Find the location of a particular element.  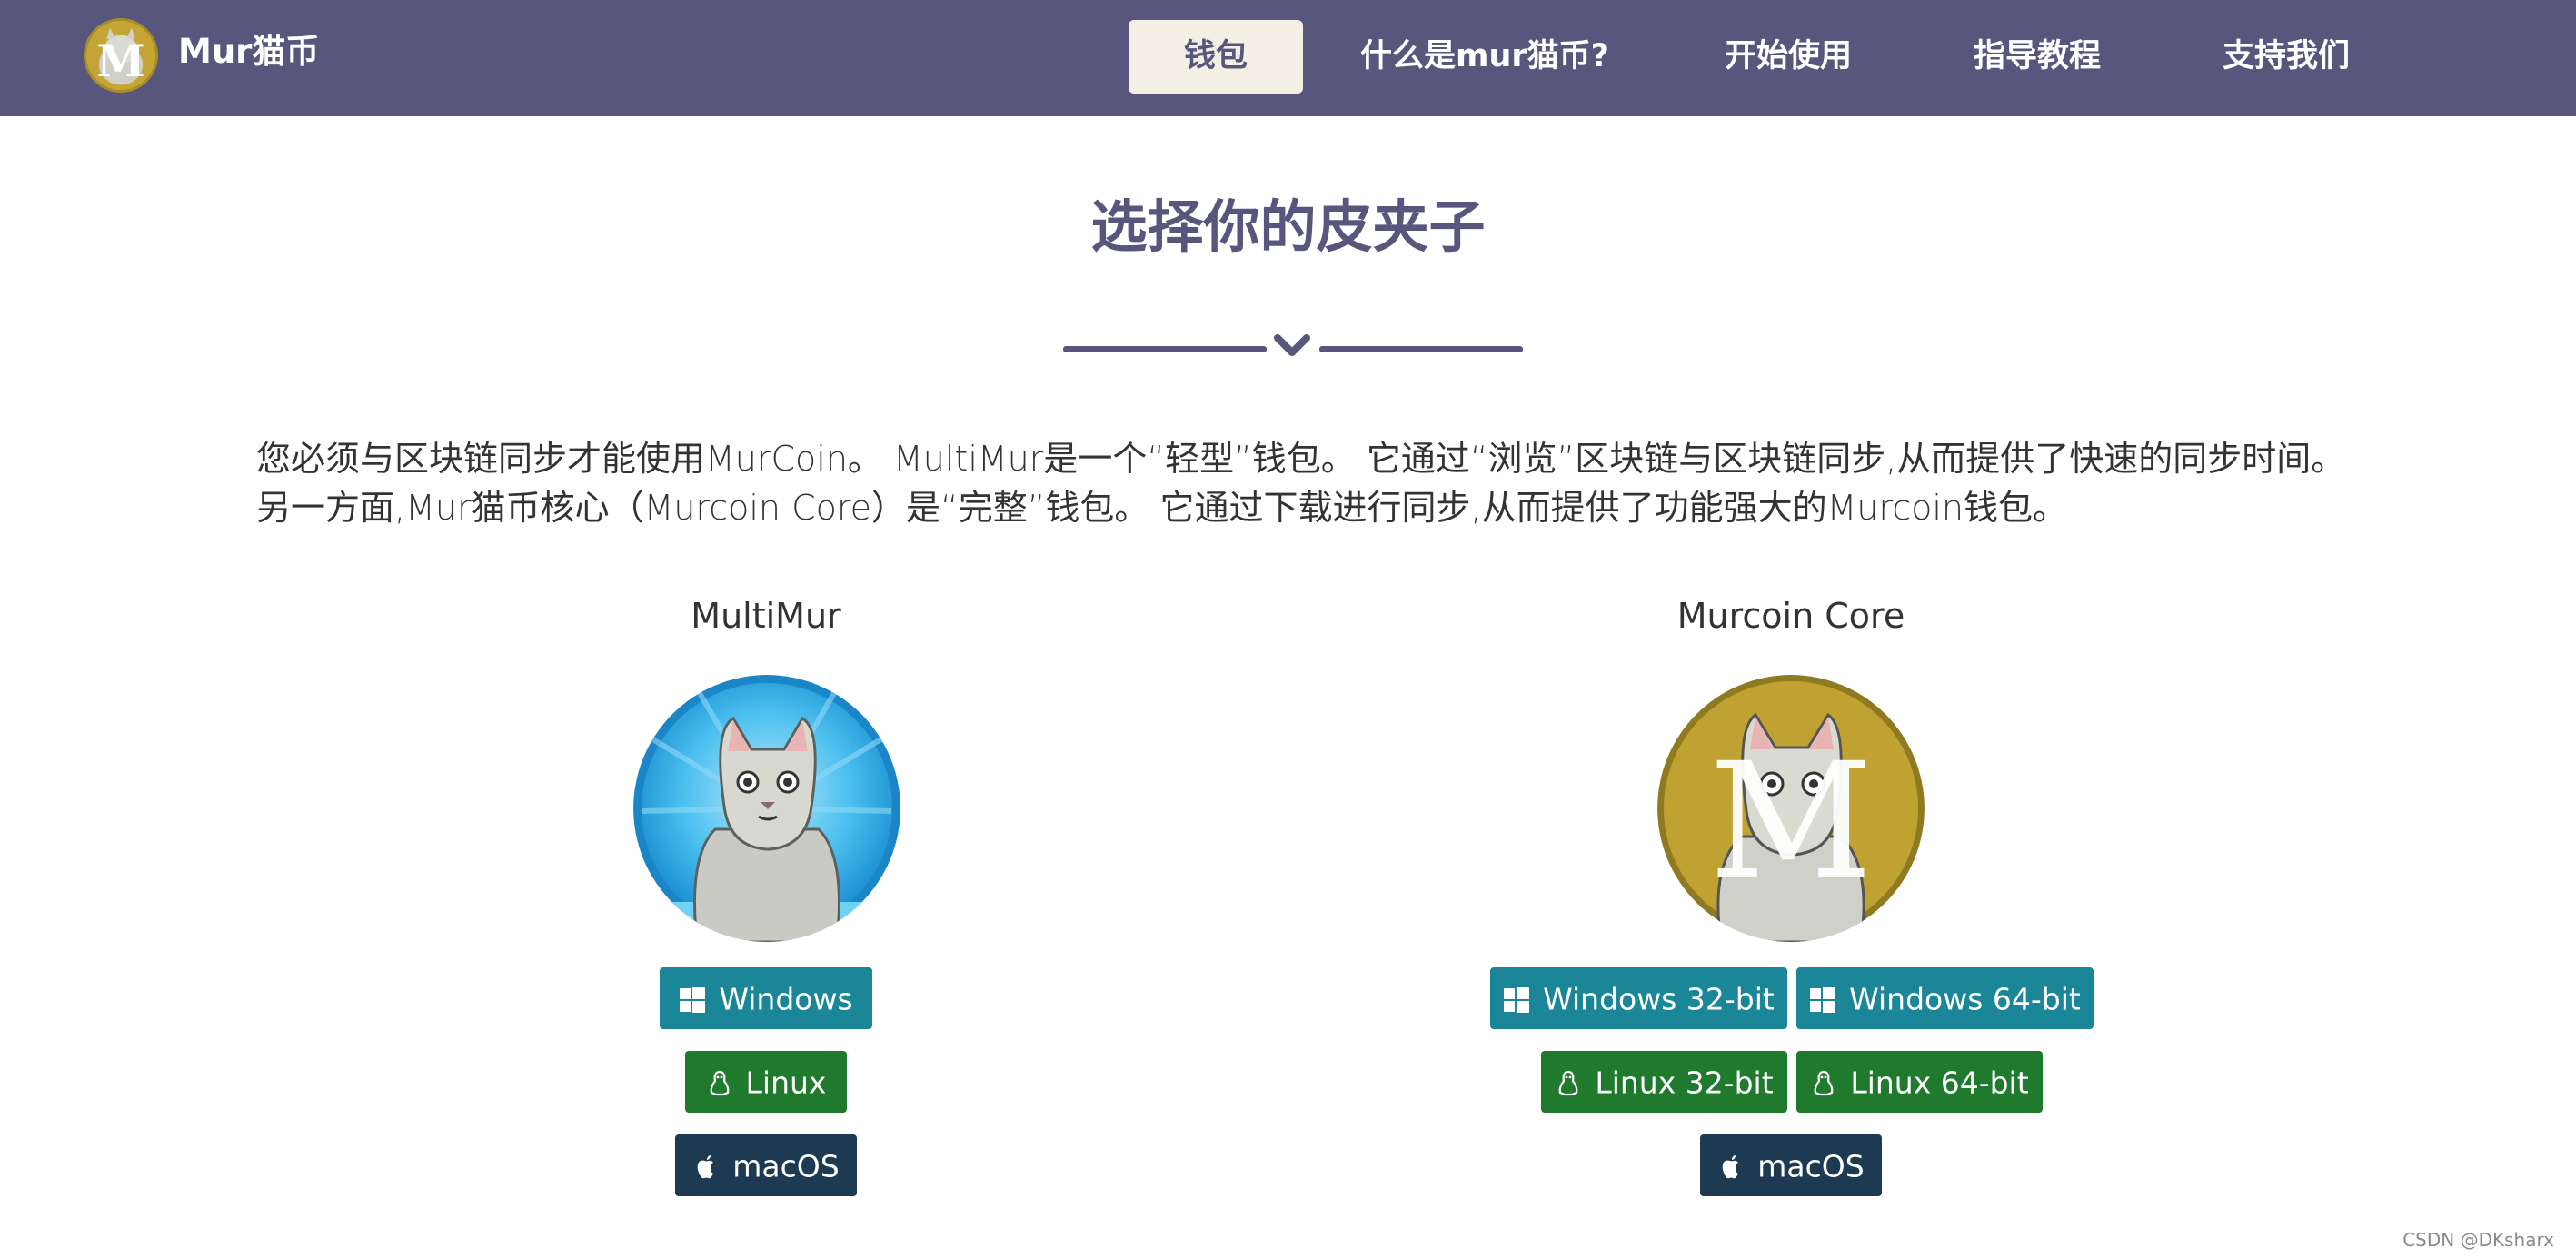

nav-item-what-is: 什么是mur猫币? is located at coordinates (1485, 57).